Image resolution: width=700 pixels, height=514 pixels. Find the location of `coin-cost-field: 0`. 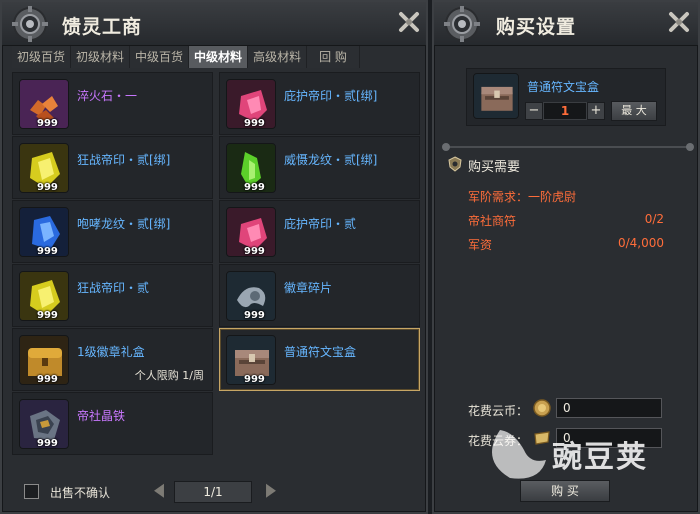

coin-cost-field: 0 is located at coordinates (609, 408).